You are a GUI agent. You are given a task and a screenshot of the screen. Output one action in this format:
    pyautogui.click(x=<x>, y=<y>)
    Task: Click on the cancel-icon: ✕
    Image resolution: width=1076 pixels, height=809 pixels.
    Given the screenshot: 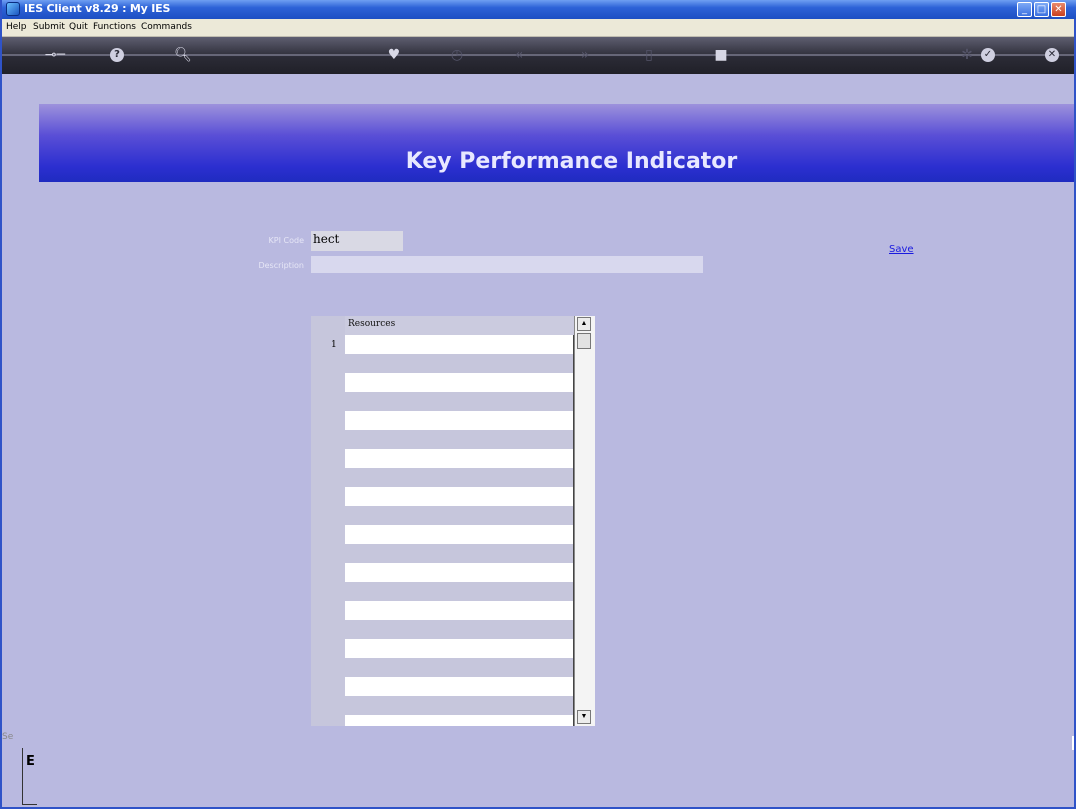 What is the action you would take?
    pyautogui.click(x=1052, y=55)
    